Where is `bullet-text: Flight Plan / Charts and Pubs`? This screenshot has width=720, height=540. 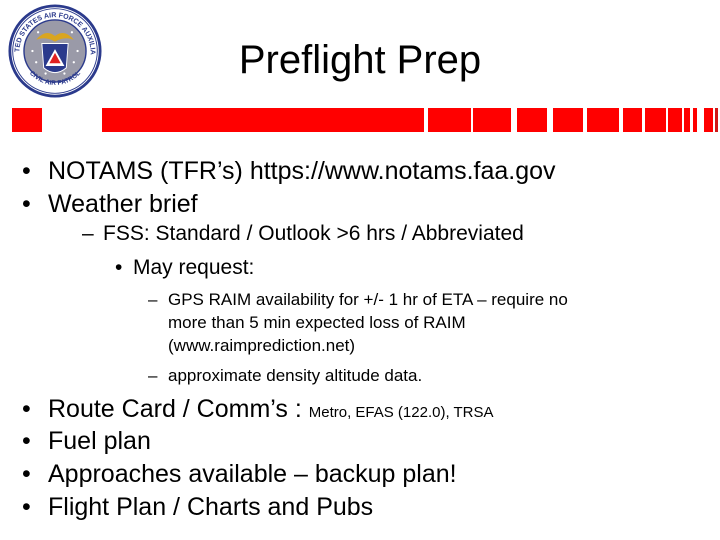 bullet-text: Flight Plan / Charts and Pubs is located at coordinates (211, 507).